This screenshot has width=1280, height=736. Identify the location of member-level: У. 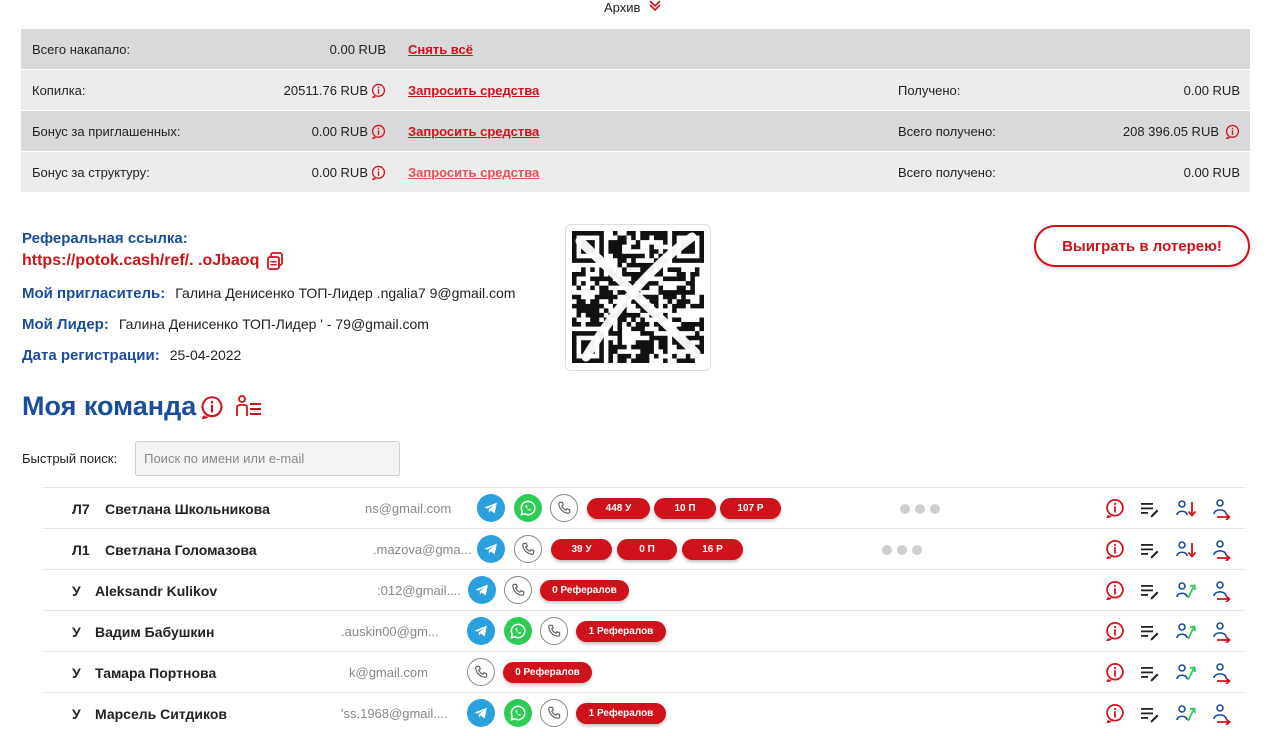
(76, 714).